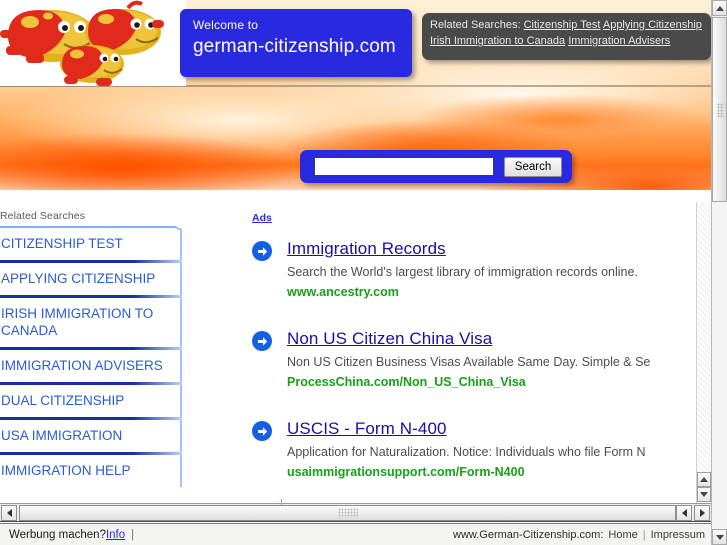 This screenshot has width=727, height=545. What do you see at coordinates (43, 216) in the screenshot?
I see `sidebar-title: Related Searches` at bounding box center [43, 216].